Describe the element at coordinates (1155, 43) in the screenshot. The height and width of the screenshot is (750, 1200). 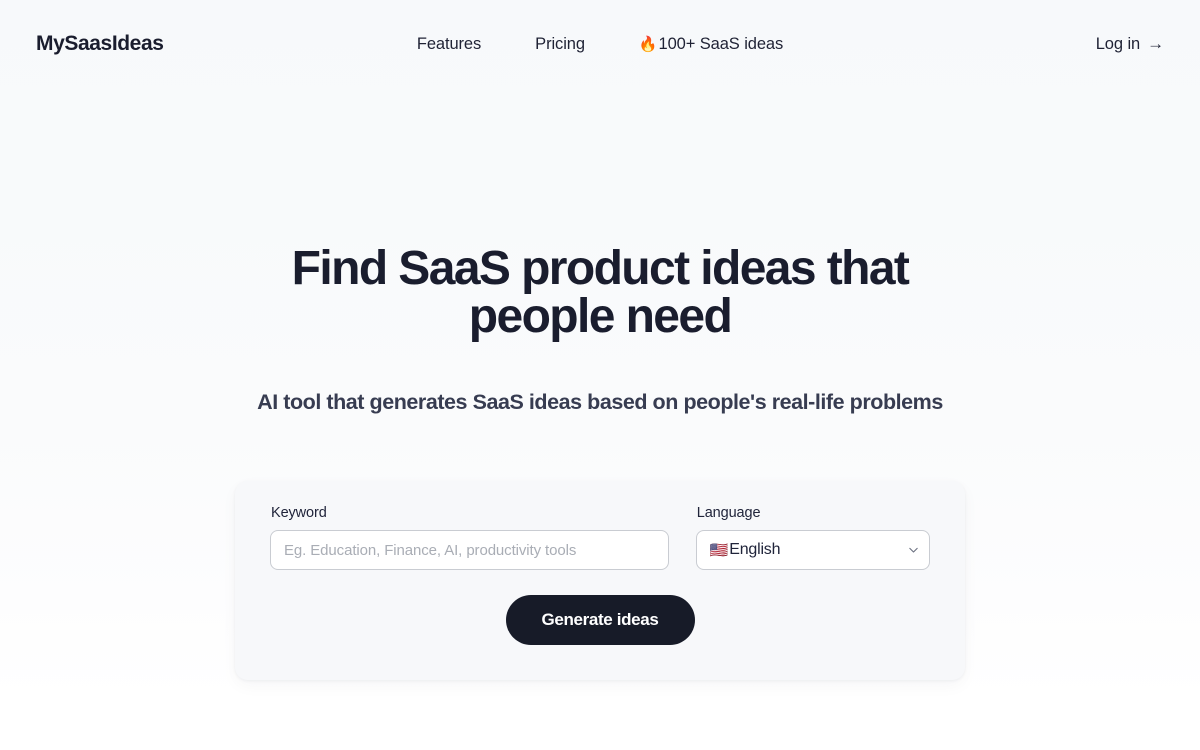
I see `arrow-right-icon: →` at that location.